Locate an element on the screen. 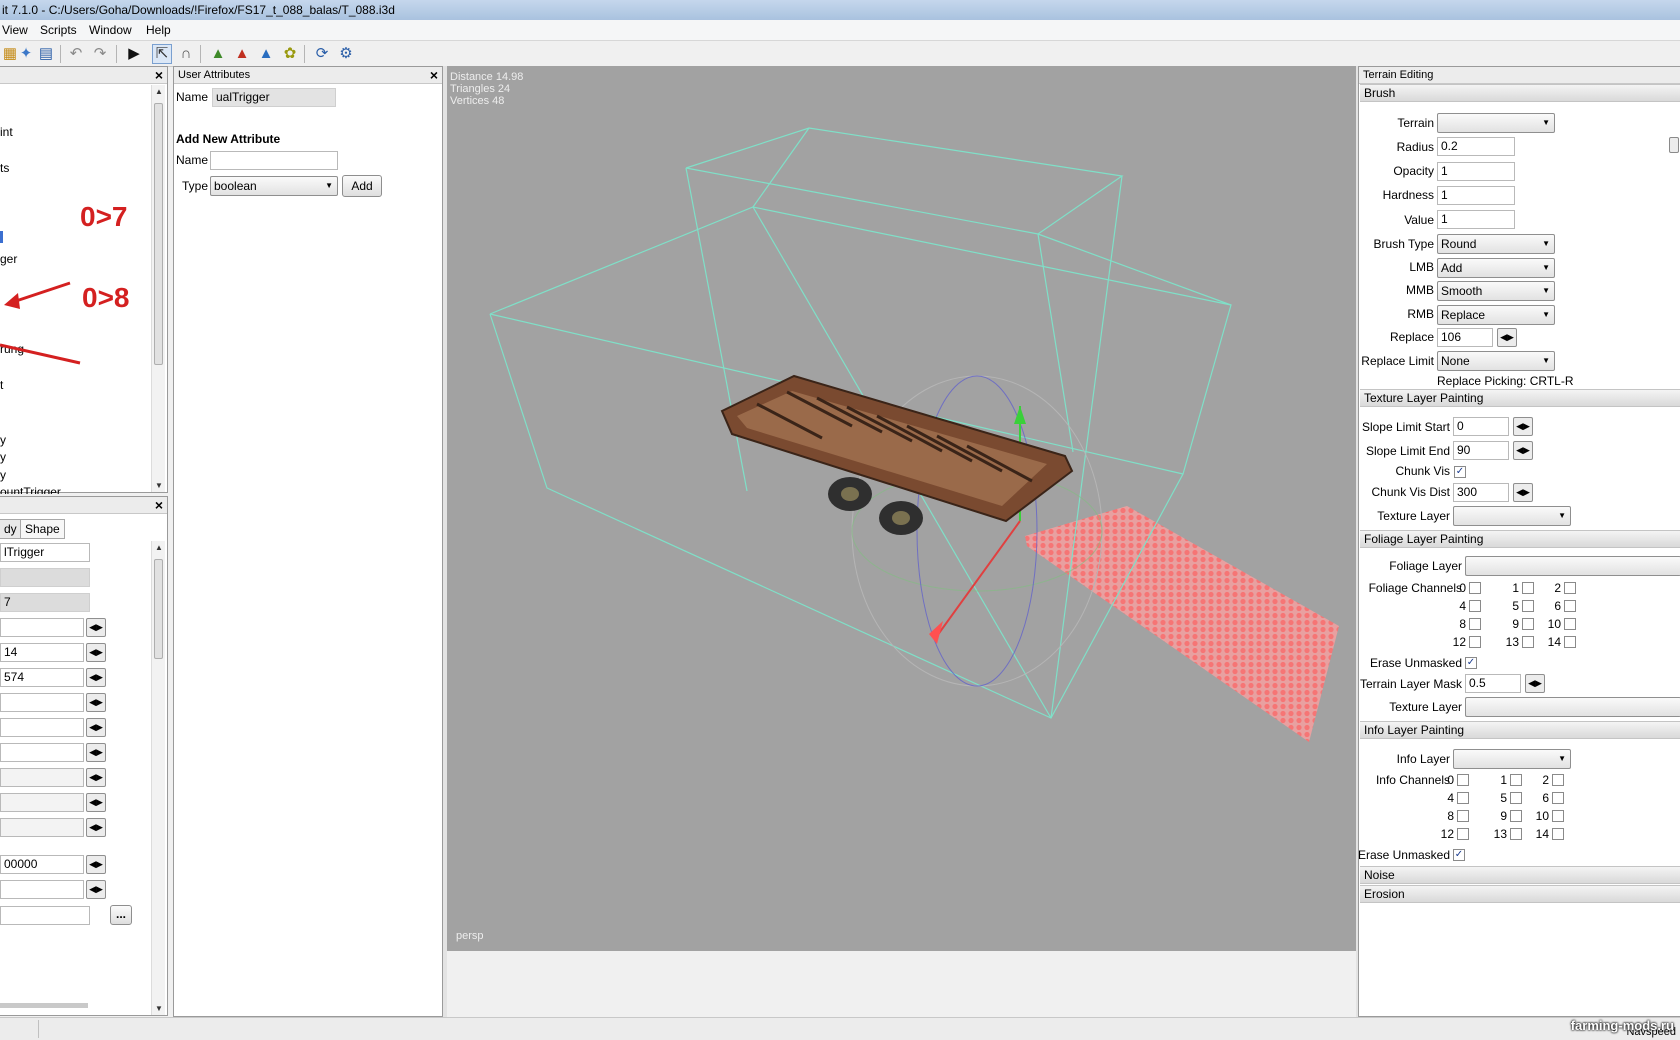 This screenshot has height=1040, width=1680. attribute-field: 14 is located at coordinates (42, 652).